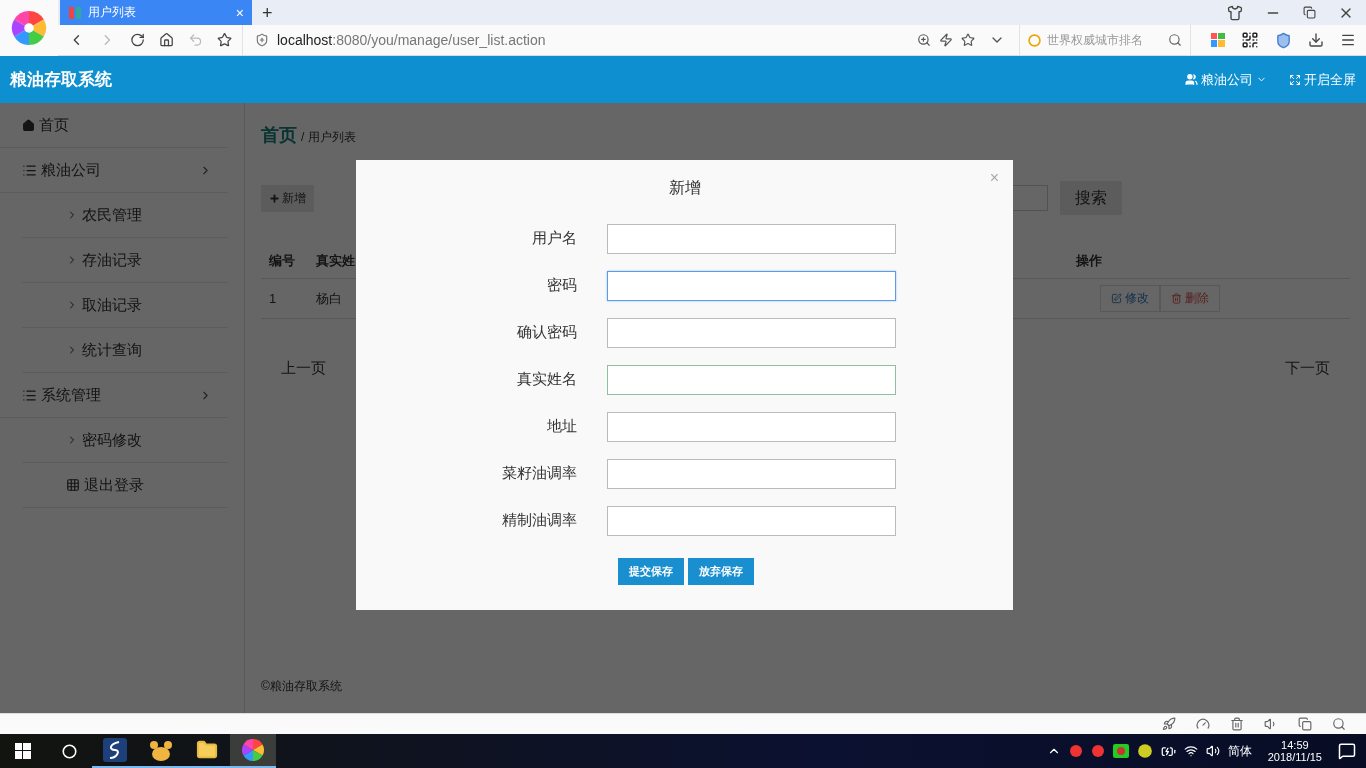 Image resolution: width=1366 pixels, height=768 pixels. What do you see at coordinates (156, 12) in the screenshot?
I see `browser-tab: 用户列表 ×` at bounding box center [156, 12].